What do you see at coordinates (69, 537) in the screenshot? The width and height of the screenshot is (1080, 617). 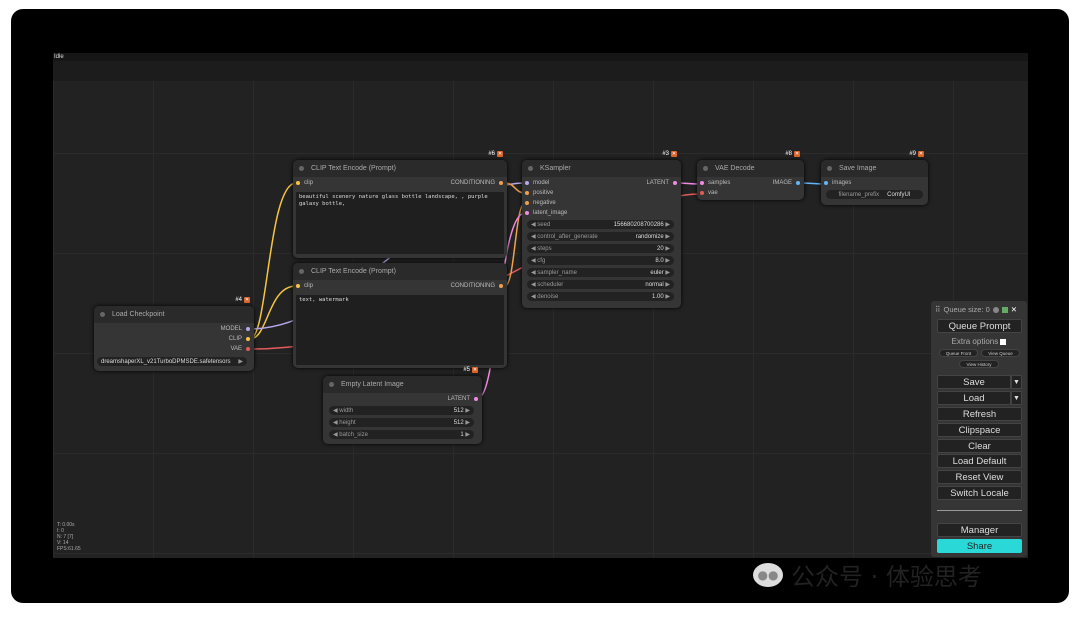 I see `render-stats: T: 0.00s I: 0 N: 7 [7] V: 14 FPS:61.65` at bounding box center [69, 537].